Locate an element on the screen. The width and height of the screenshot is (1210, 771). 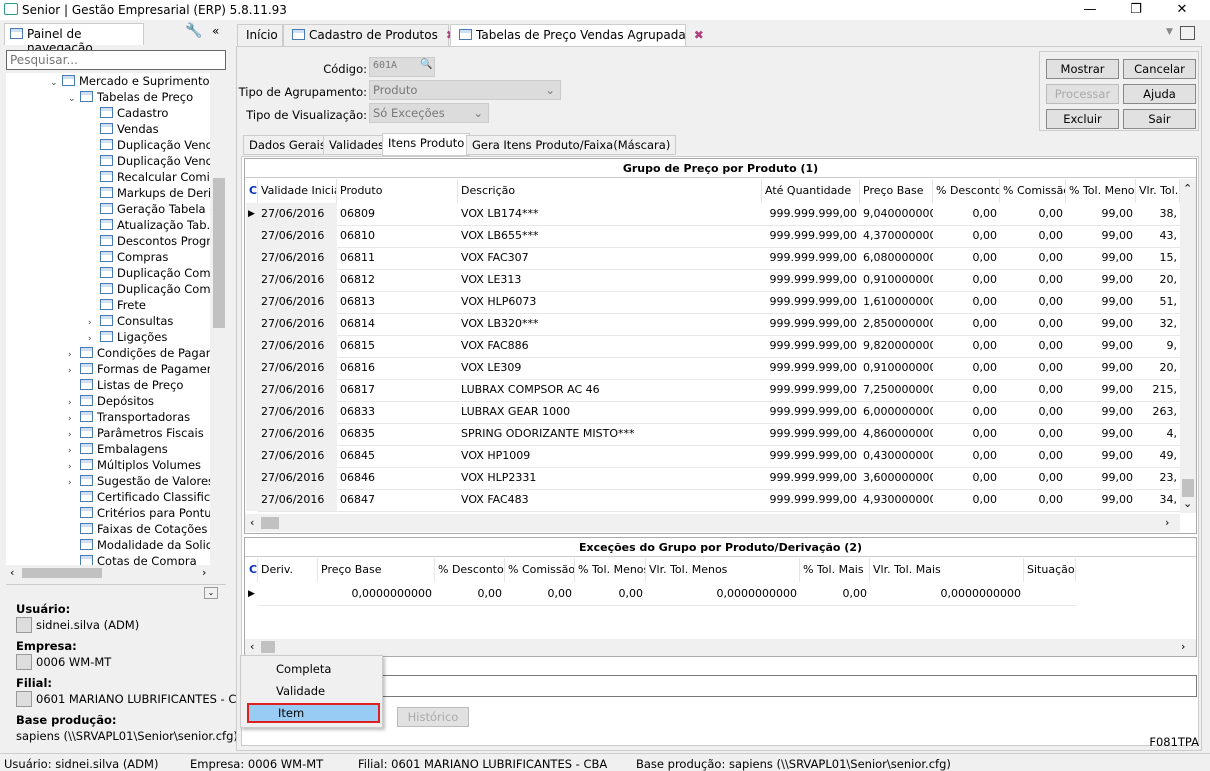
grid1-cell: 2,8500000000 is located at coordinates (896, 324).